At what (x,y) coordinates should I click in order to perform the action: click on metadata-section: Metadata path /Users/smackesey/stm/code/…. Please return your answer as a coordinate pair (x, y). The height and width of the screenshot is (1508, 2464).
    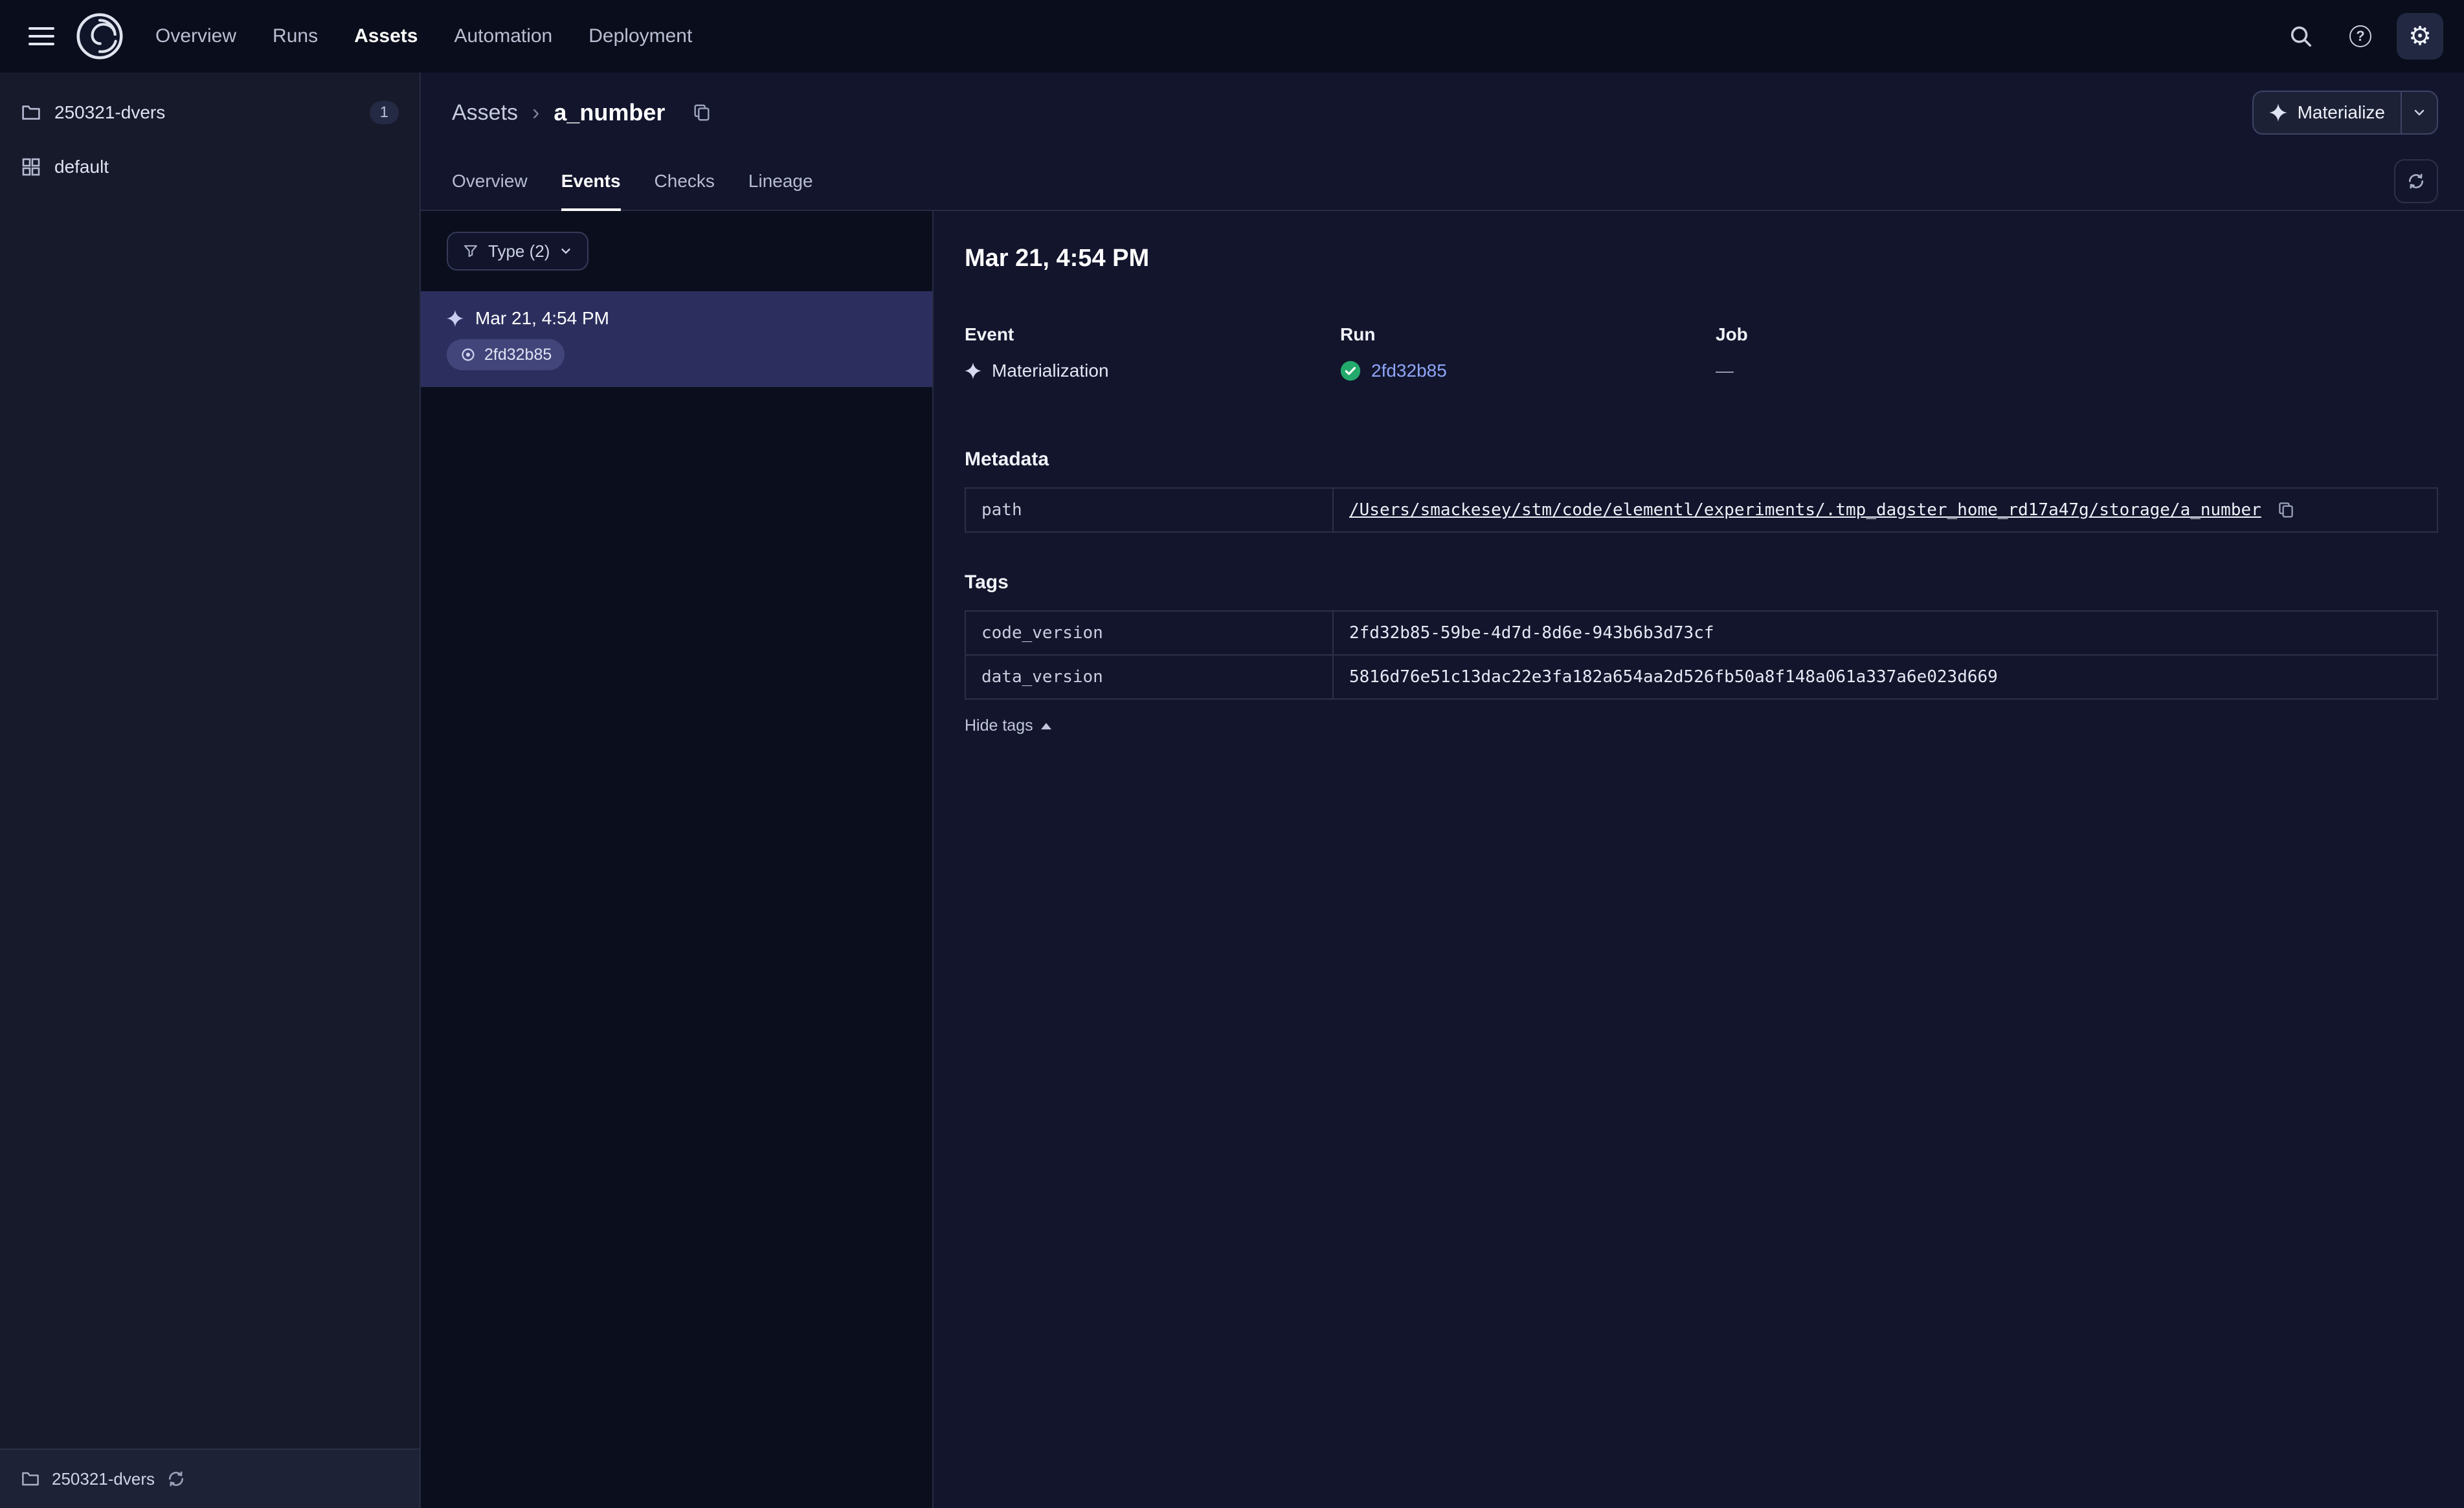
    Looking at the image, I should click on (1701, 491).